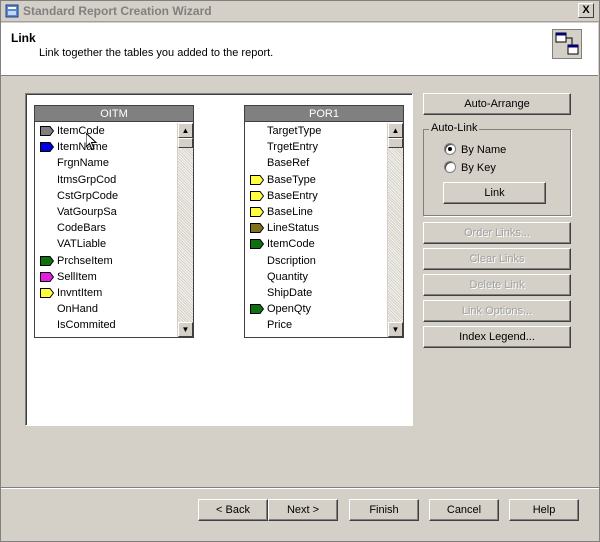  Describe the element at coordinates (114, 114) in the screenshot. I see `table-title: OITM` at that location.